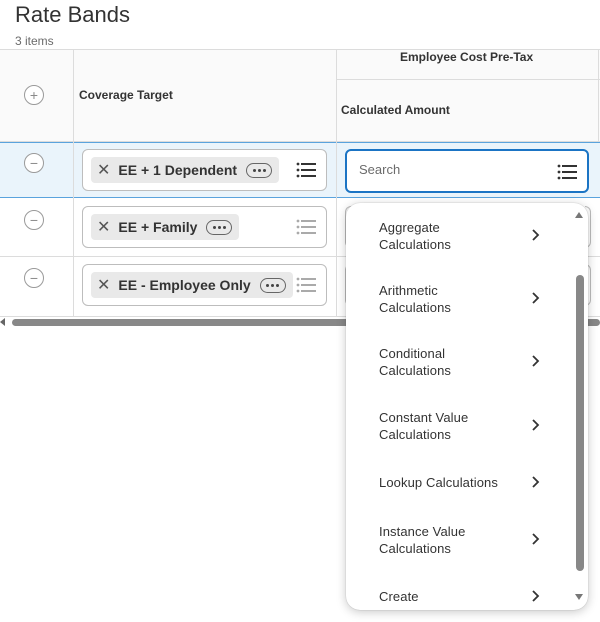  I want to click on column-header-calculated-amount: Calculated Amount, so click(395, 110).